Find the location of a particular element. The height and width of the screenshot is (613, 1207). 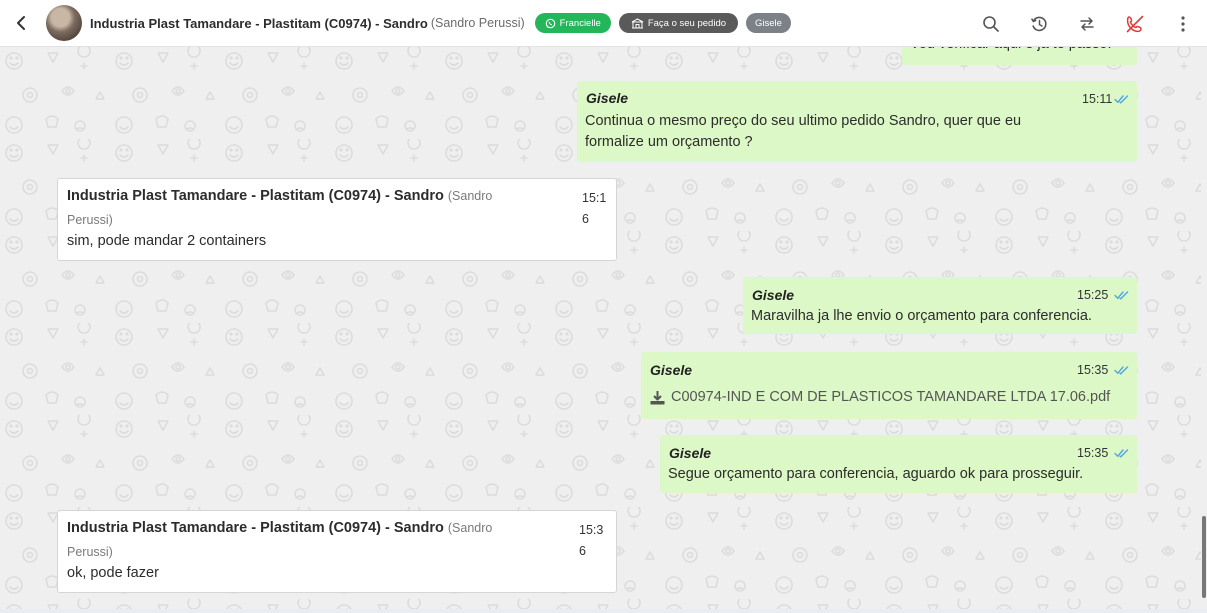

agent-tag-label: Francielle is located at coordinates (580, 23).